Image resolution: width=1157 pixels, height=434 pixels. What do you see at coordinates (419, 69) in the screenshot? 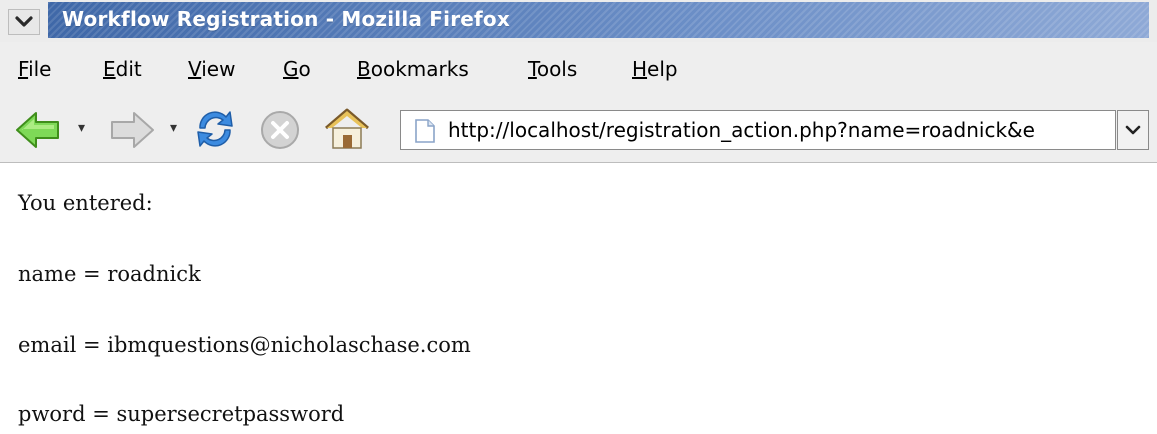
I see `menu-bookmarks-label: ookmarks` at bounding box center [419, 69].